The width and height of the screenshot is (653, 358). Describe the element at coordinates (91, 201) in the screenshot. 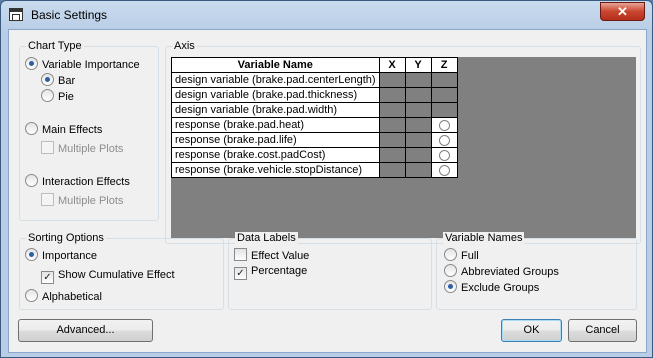

I see `interaction-multiple-plots-label: Multiple Plots` at that location.